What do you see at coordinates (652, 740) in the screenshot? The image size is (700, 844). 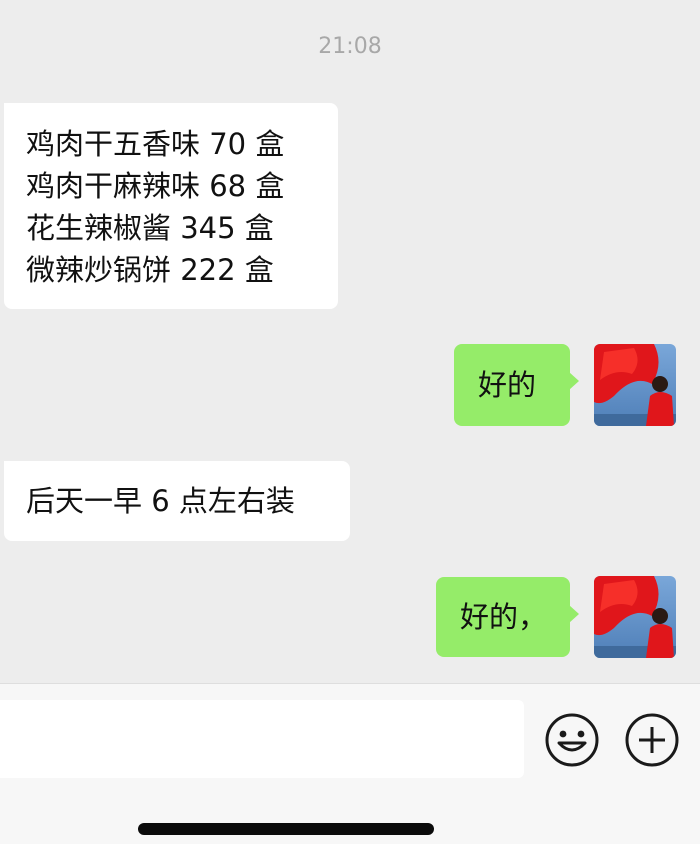 I see `plus-circle-icon` at bounding box center [652, 740].